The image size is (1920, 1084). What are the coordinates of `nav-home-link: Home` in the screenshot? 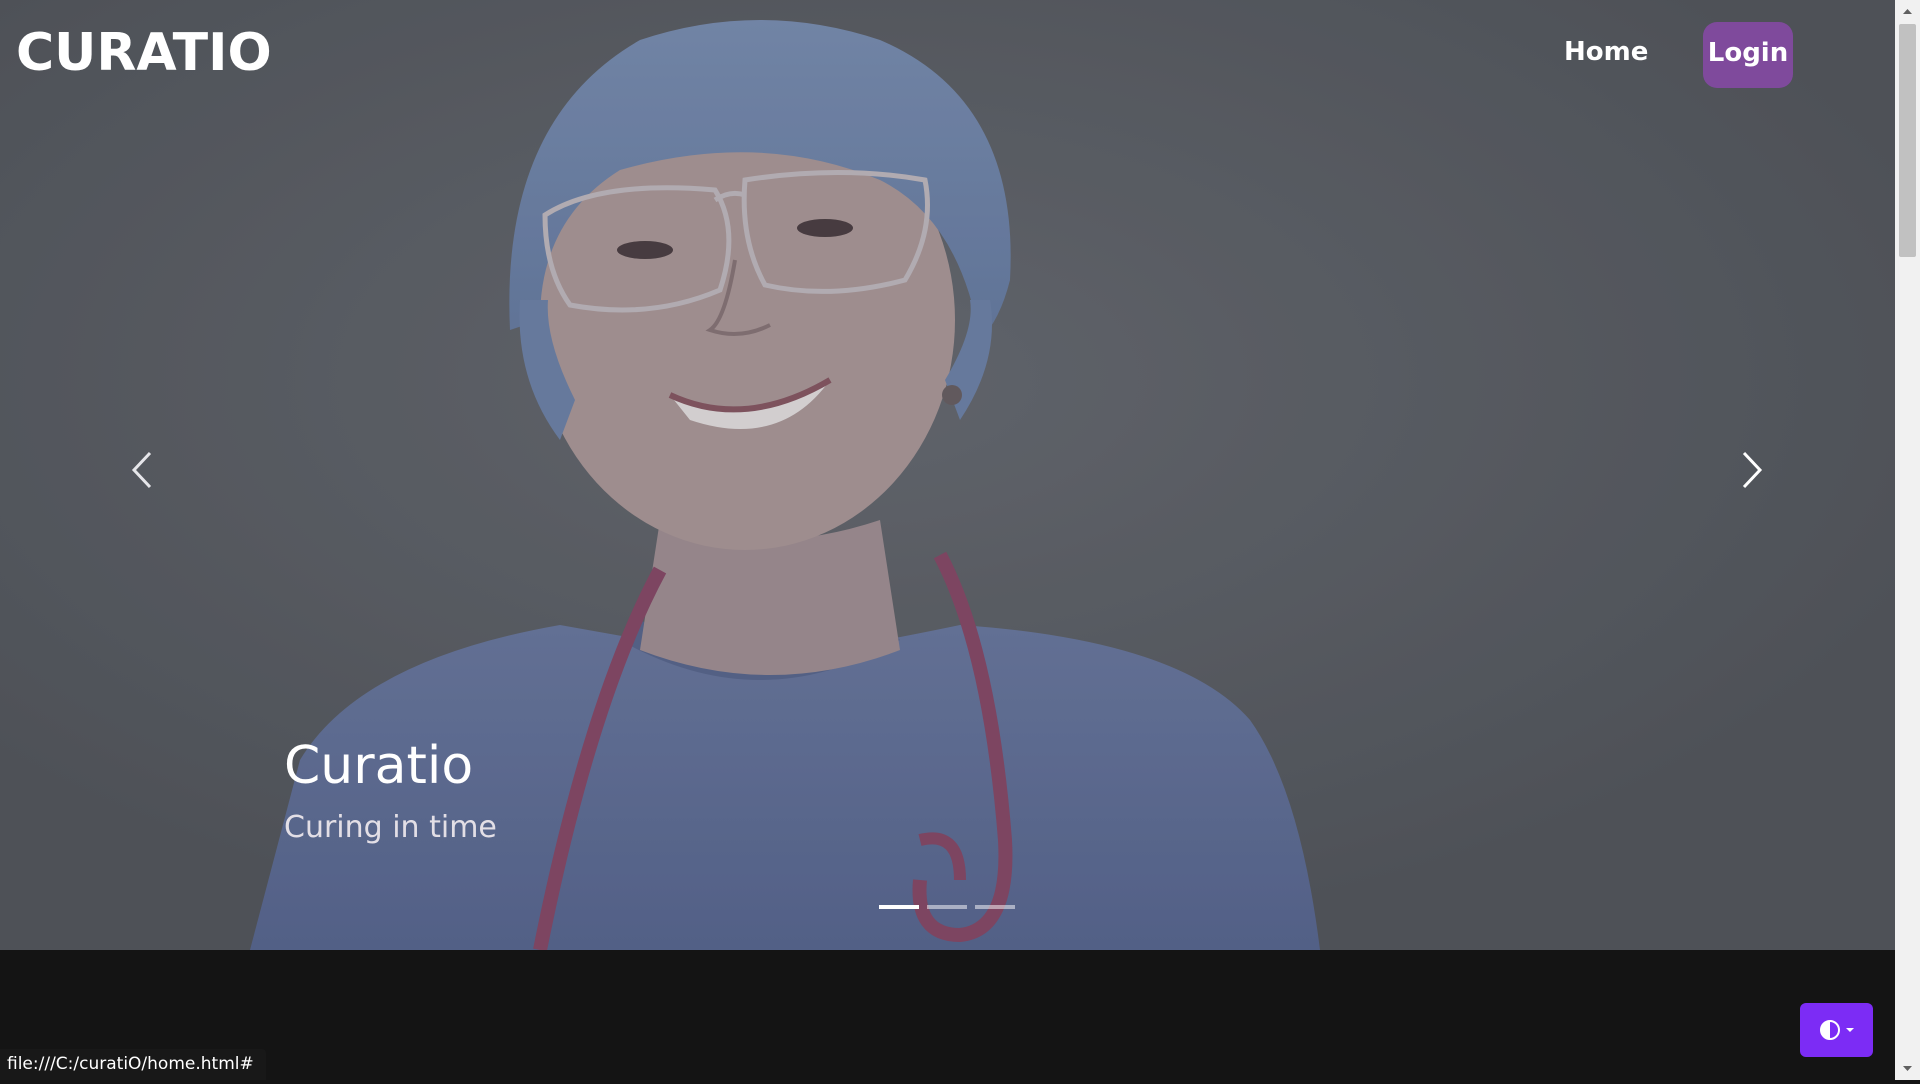 It's located at (1606, 52).